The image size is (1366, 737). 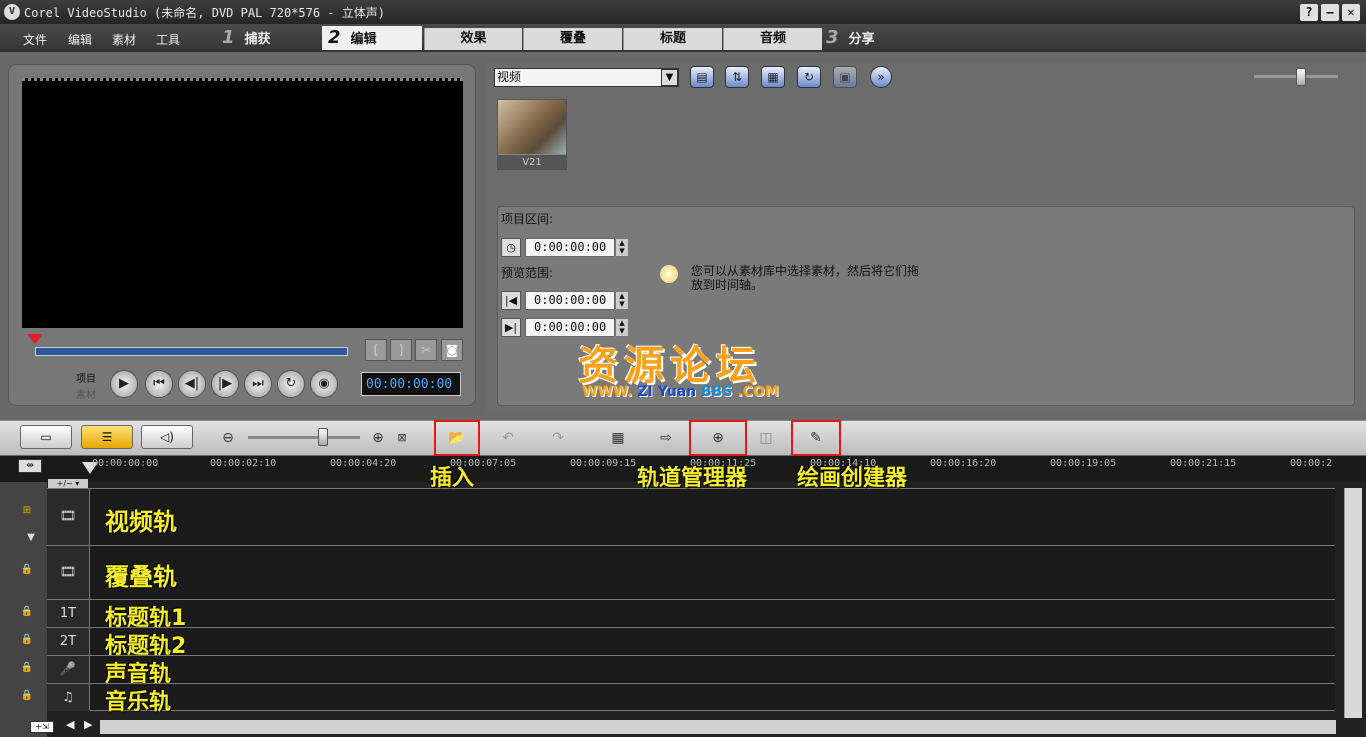 What do you see at coordinates (257, 39) in the screenshot?
I see `tab-label: 捕获` at bounding box center [257, 39].